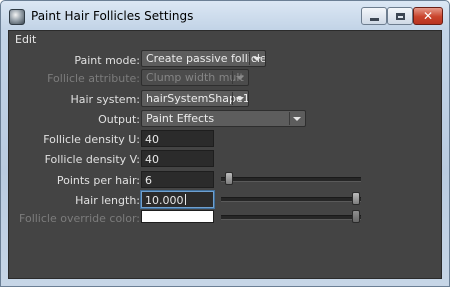 The image size is (450, 287). What do you see at coordinates (164, 200) in the screenshot?
I see `hair-length-value: 10.000` at bounding box center [164, 200].